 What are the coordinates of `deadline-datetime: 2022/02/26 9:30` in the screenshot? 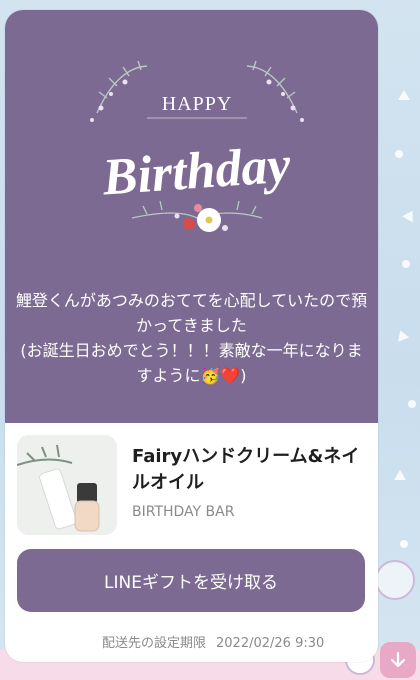 It's located at (270, 643).